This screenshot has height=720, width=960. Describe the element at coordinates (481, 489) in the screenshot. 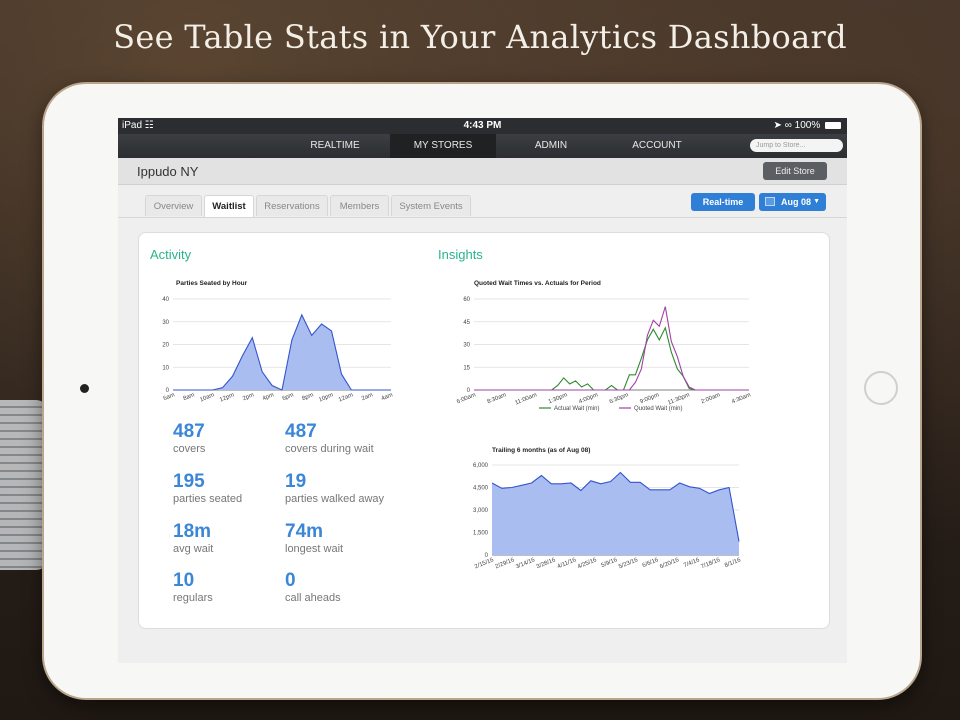

I see `y-tick-label: 4,500` at that location.